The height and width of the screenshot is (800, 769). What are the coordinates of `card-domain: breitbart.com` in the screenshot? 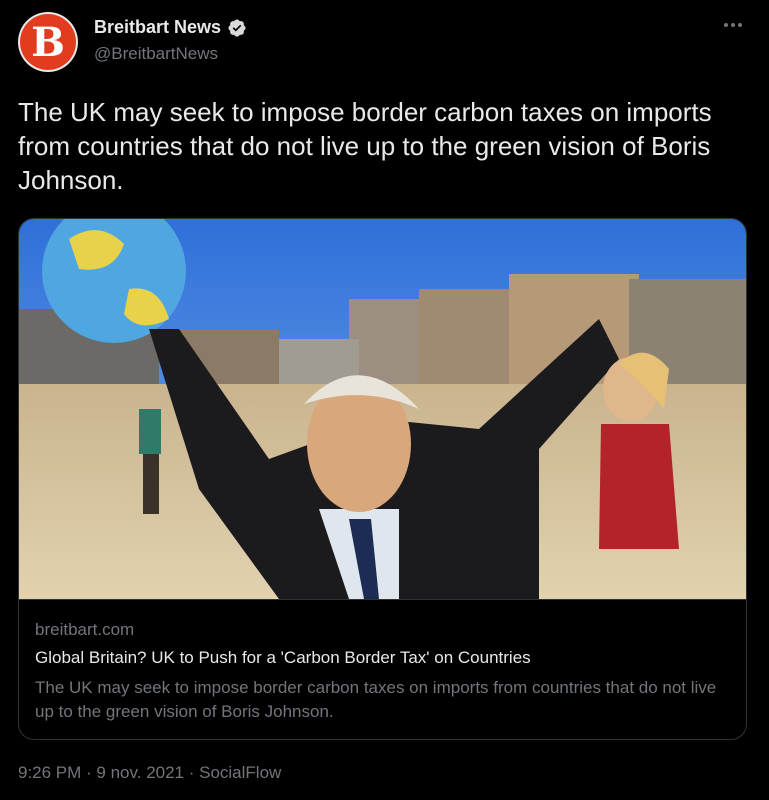 It's located at (85, 629).